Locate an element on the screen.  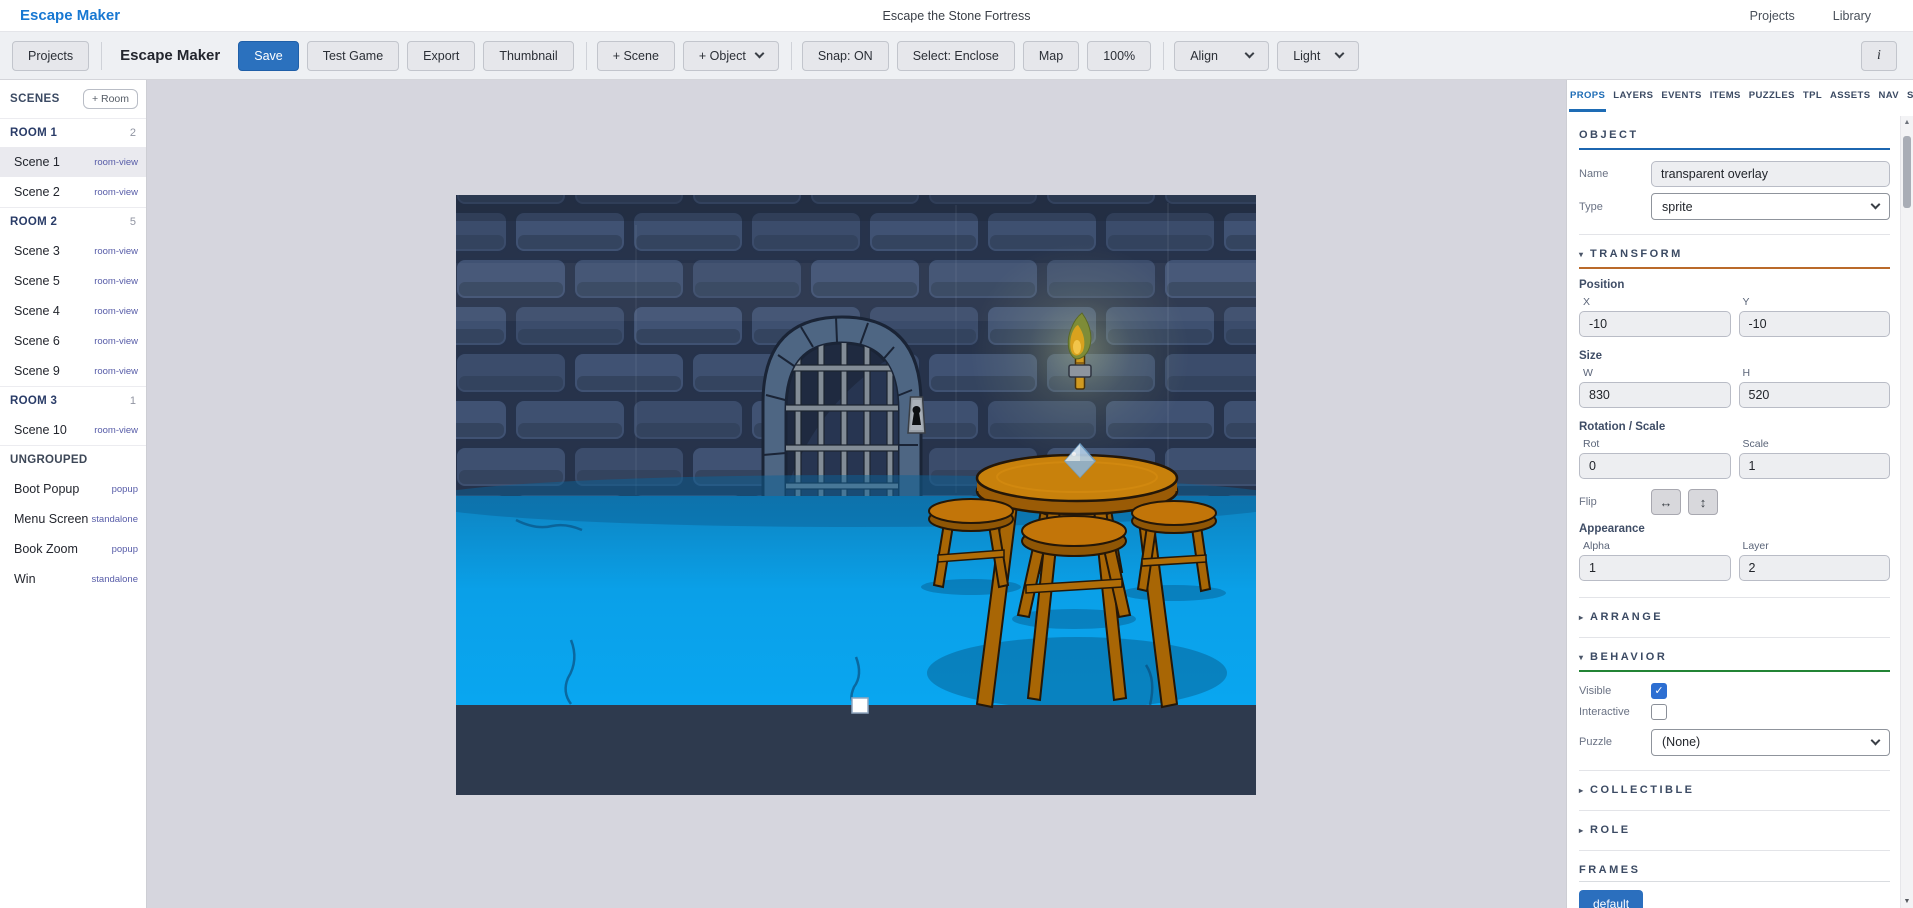
section-title: TRANSFORM is located at coordinates (1636, 254).